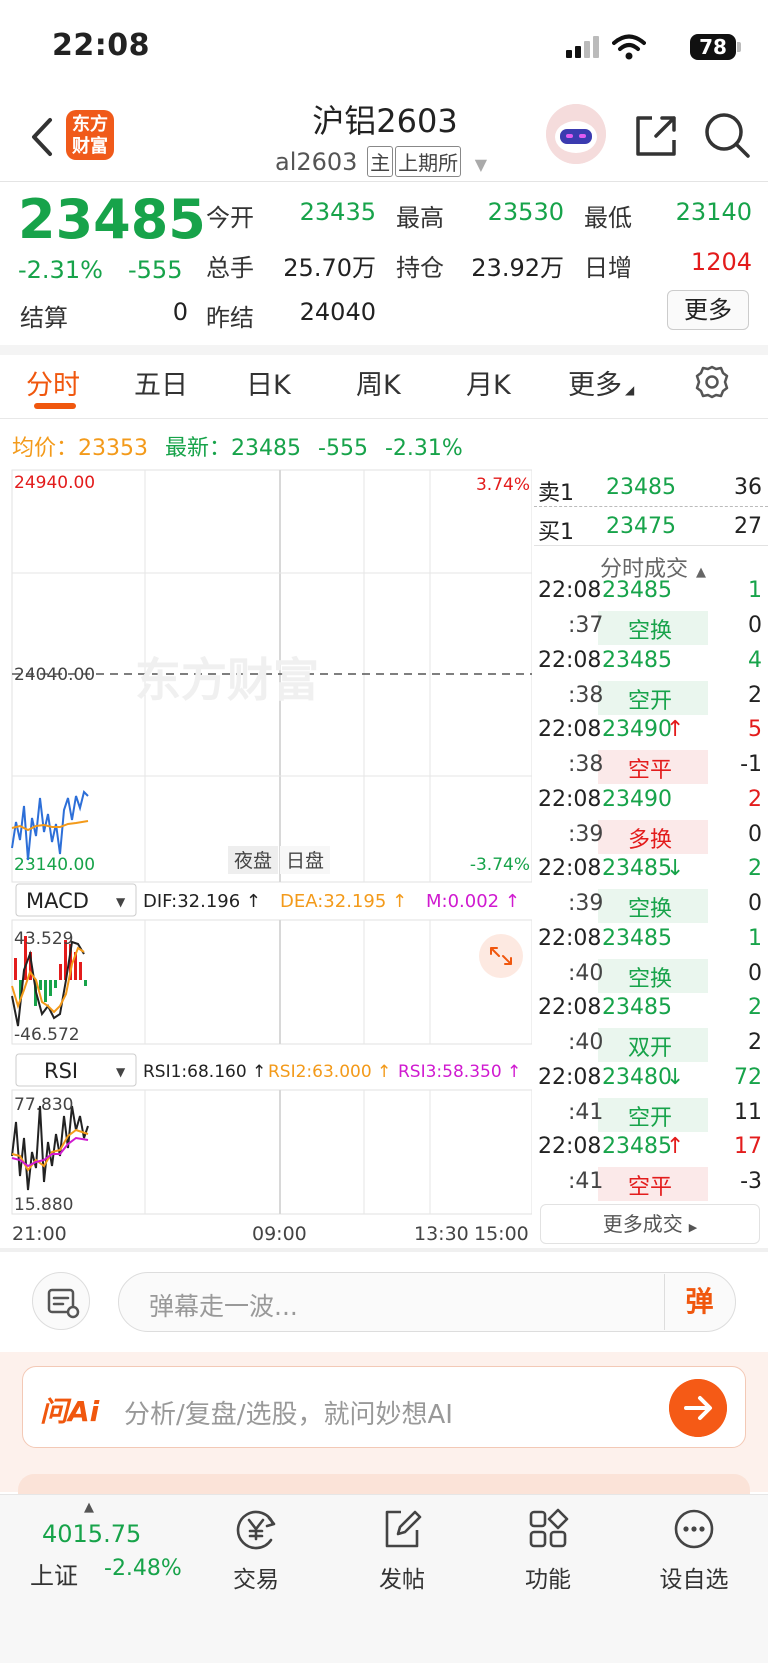 This screenshot has width=768, height=1663. What do you see at coordinates (748, 1146) in the screenshot?
I see `trade-volume: 17` at bounding box center [748, 1146].